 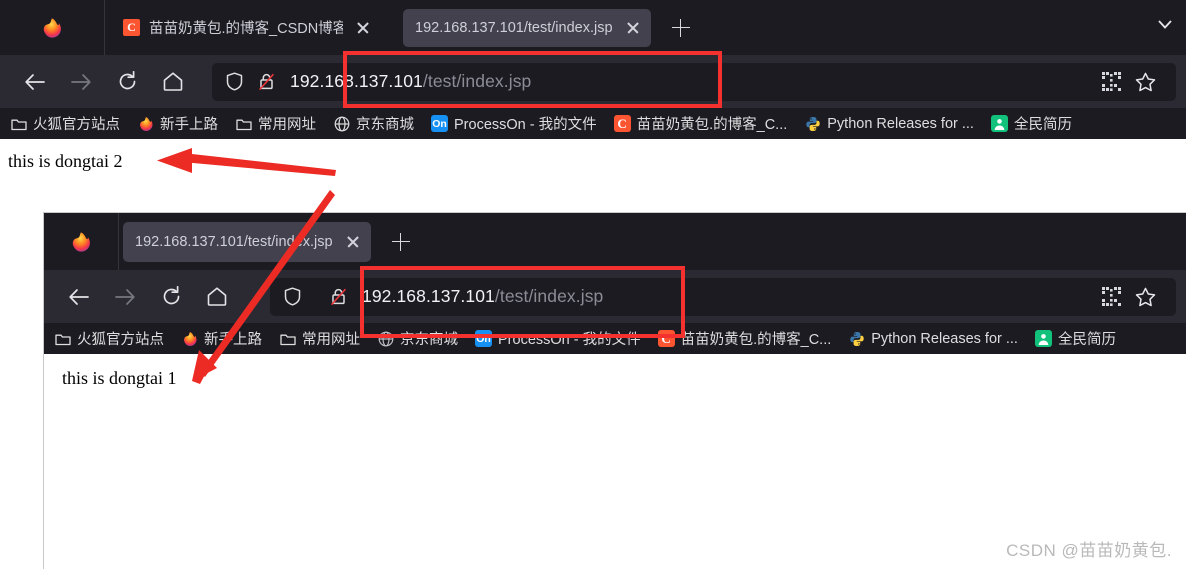 What do you see at coordinates (233, 340) in the screenshot?
I see `inner-bookmark-label-1: 新手上路` at bounding box center [233, 340].